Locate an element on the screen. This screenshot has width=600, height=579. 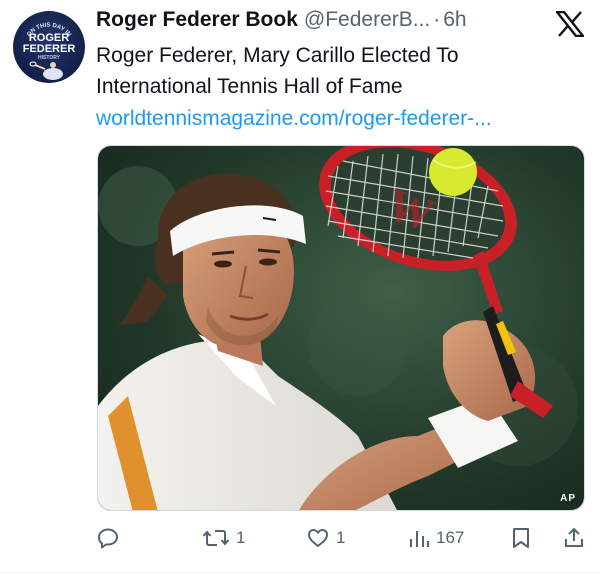
reply-icon is located at coordinates (108, 538).